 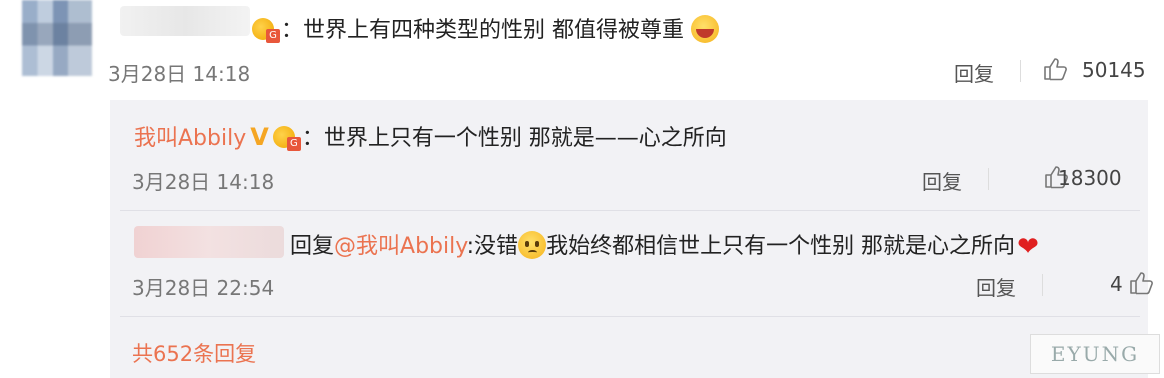 What do you see at coordinates (179, 74) in the screenshot?
I see `top-comment-time: 3月28日 14:18` at bounding box center [179, 74].